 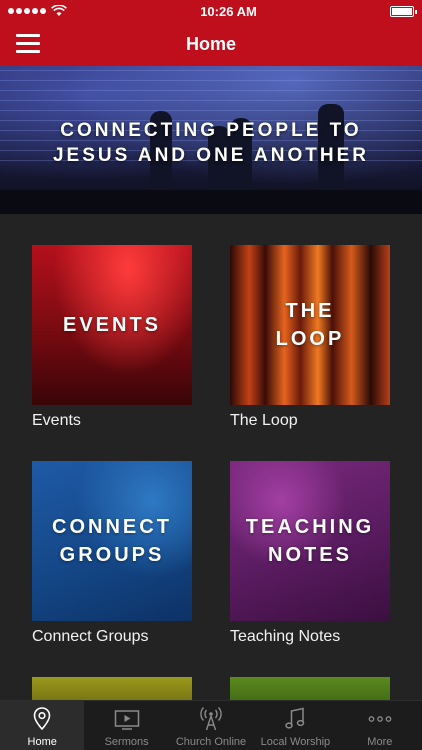 I want to click on signal-strength-icon, so click(x=27, y=11).